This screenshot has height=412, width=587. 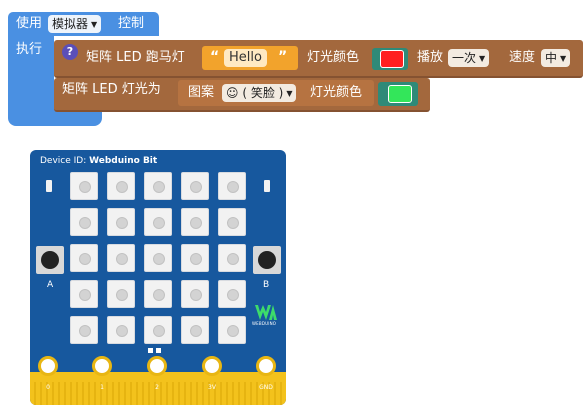 I want to click on device-dropdown-value: 模拟器, so click(x=70, y=24).